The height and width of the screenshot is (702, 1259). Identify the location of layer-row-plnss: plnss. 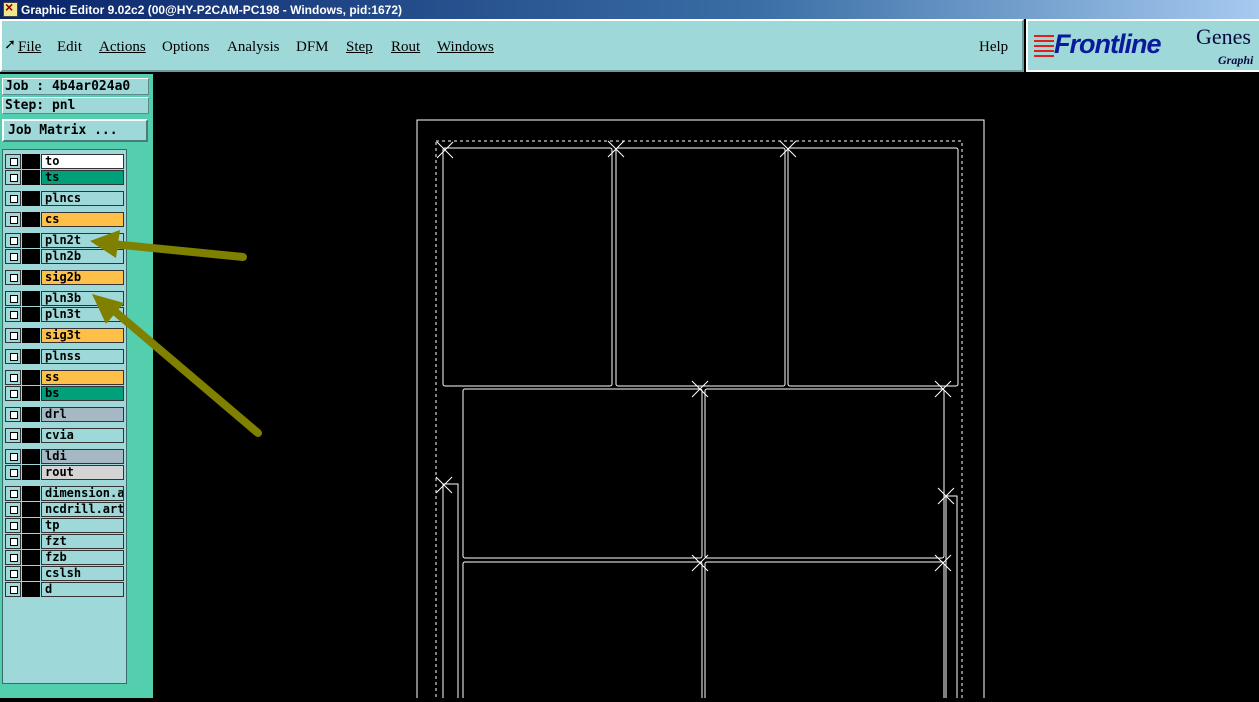
(64, 356).